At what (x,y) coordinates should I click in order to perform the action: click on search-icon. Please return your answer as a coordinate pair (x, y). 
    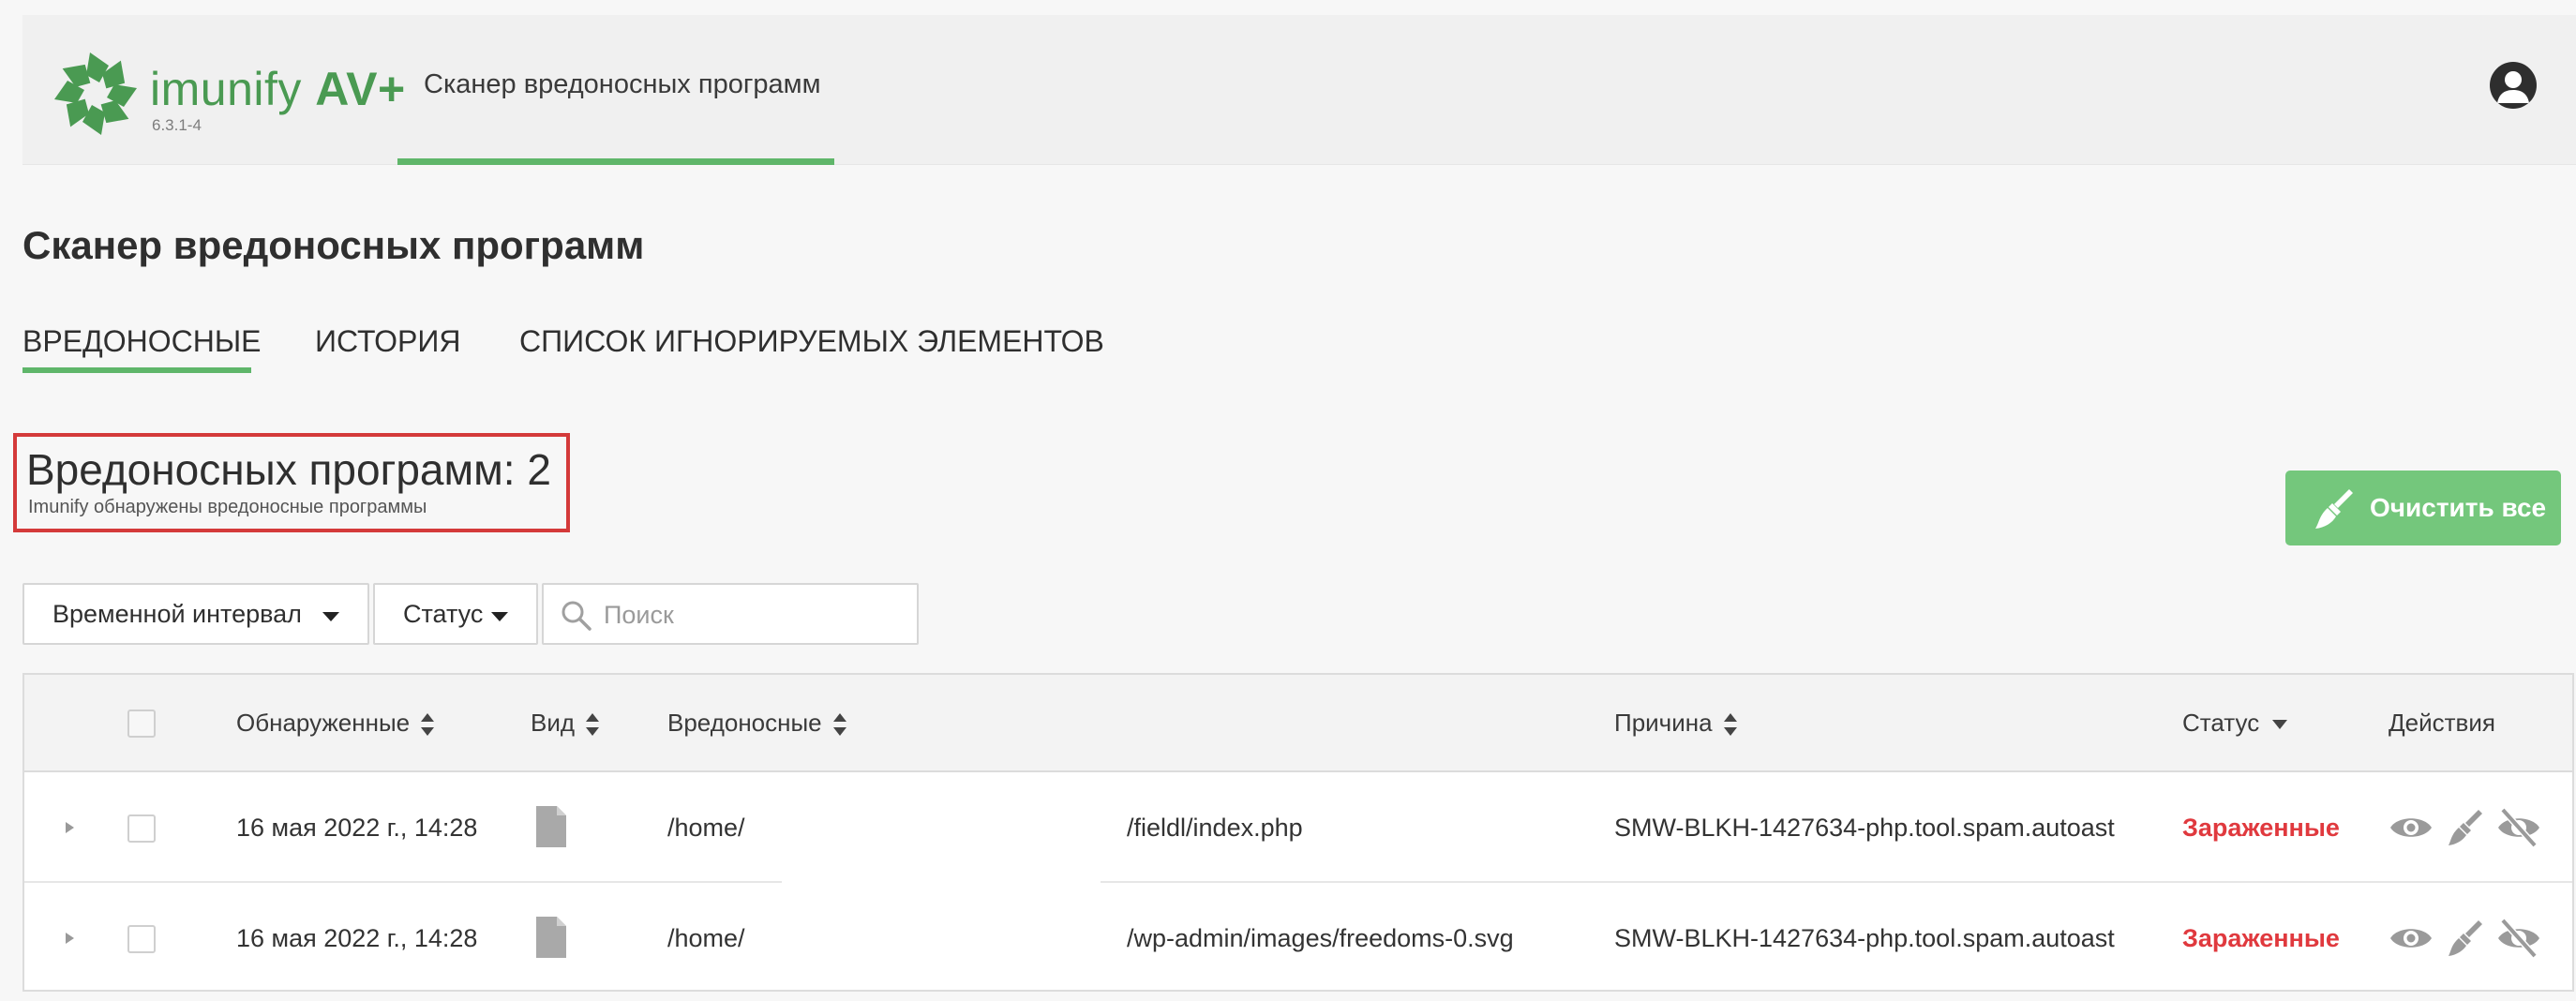
    Looking at the image, I should click on (577, 616).